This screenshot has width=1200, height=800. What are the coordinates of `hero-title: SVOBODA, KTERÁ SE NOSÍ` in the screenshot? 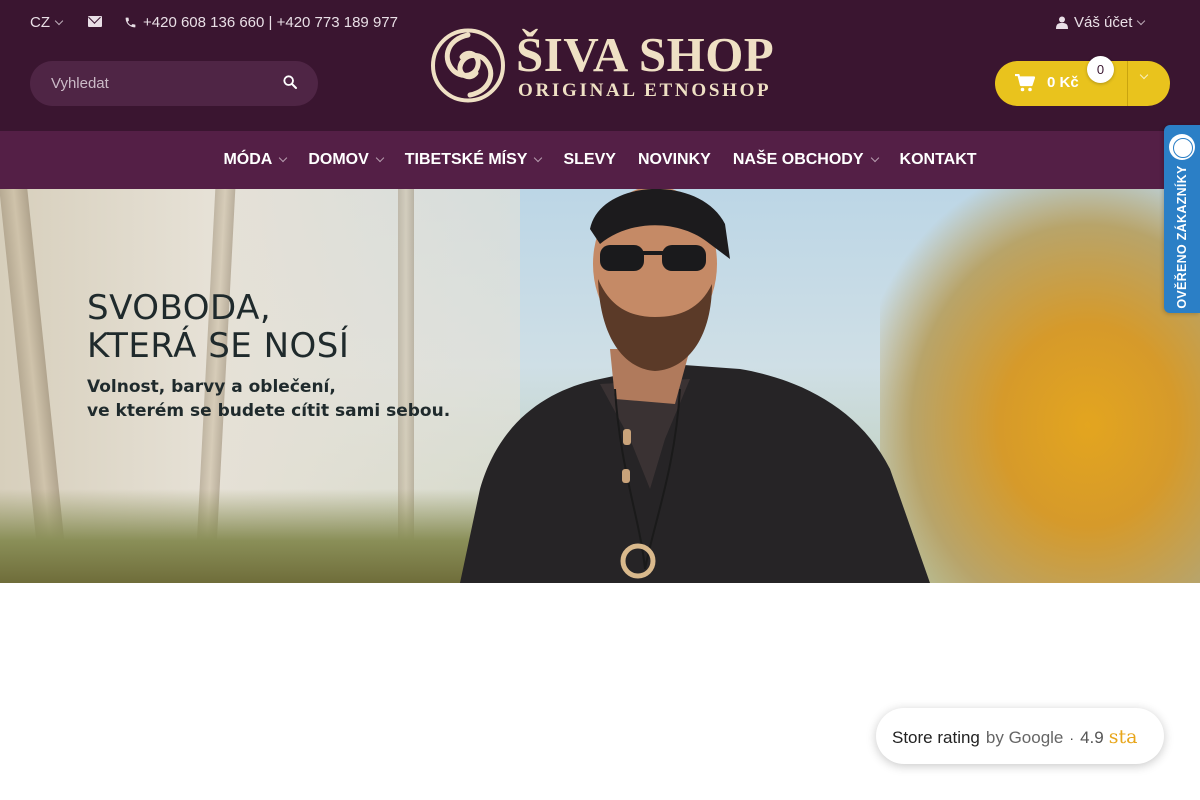 It's located at (218, 327).